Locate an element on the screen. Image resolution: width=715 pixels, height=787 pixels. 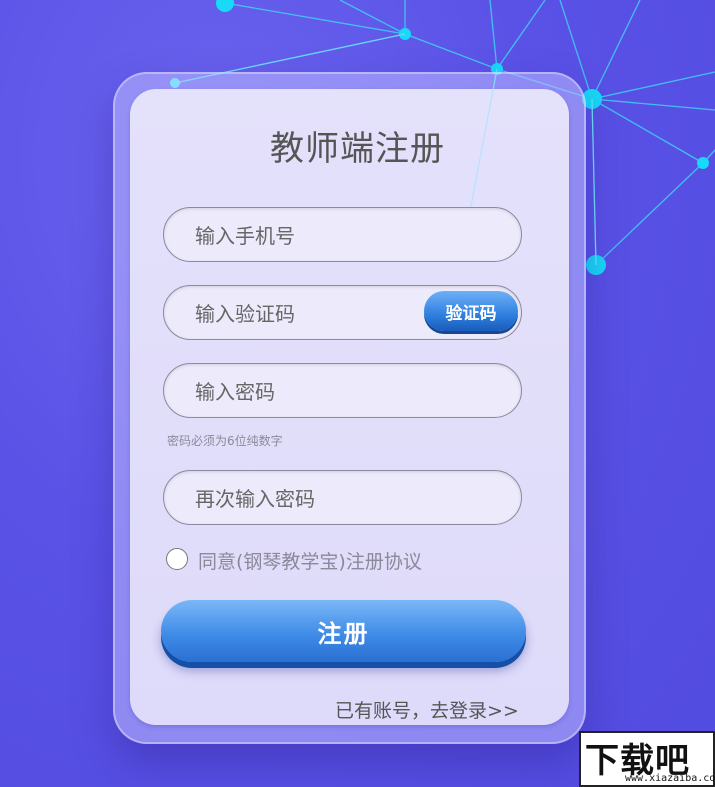
password-hint: 密码必须为6位纯数字 is located at coordinates (225, 441).